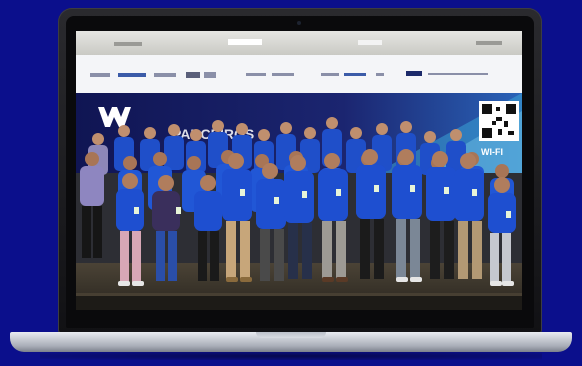  What do you see at coordinates (492, 152) in the screenshot?
I see `wifi-label: WI-FI` at bounding box center [492, 152].